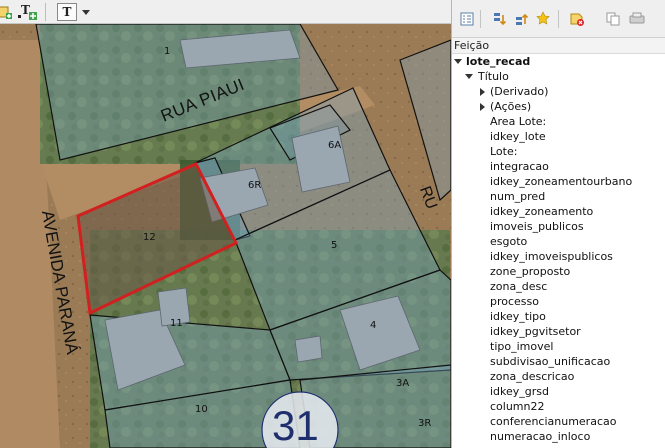 This screenshot has height=448, width=665. What do you see at coordinates (334, 245) in the screenshot?
I see `lot-label-5: 5` at bounding box center [334, 245].